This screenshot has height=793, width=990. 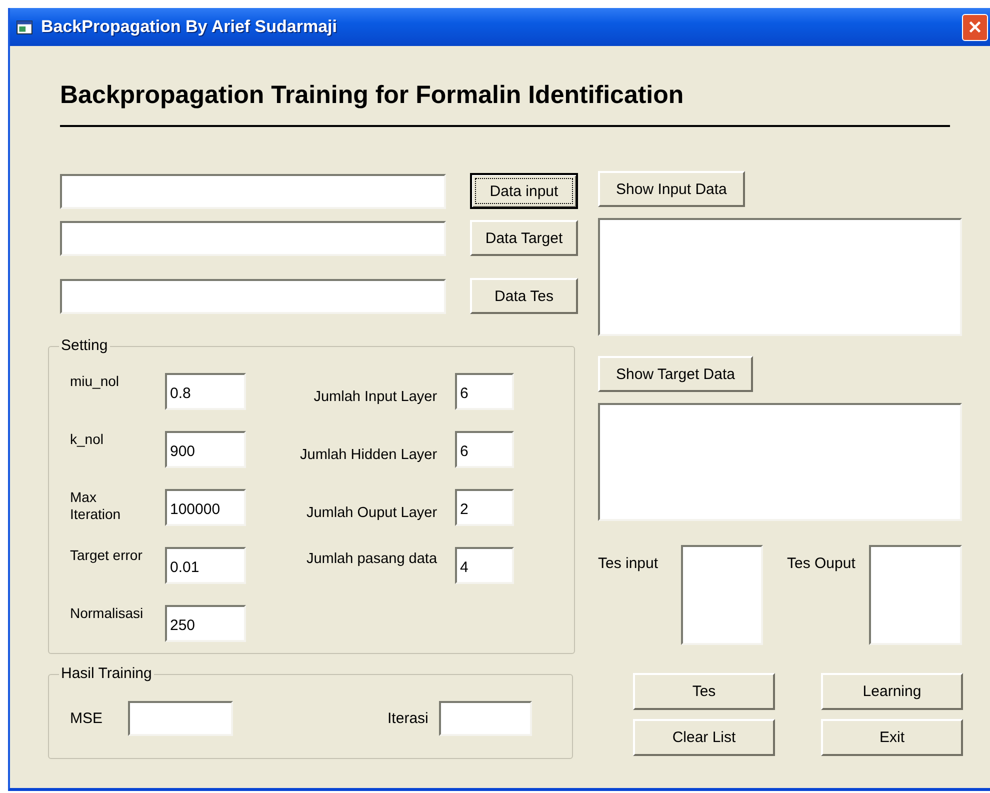 What do you see at coordinates (524, 296) in the screenshot?
I see `file-button: Data Tes` at bounding box center [524, 296].